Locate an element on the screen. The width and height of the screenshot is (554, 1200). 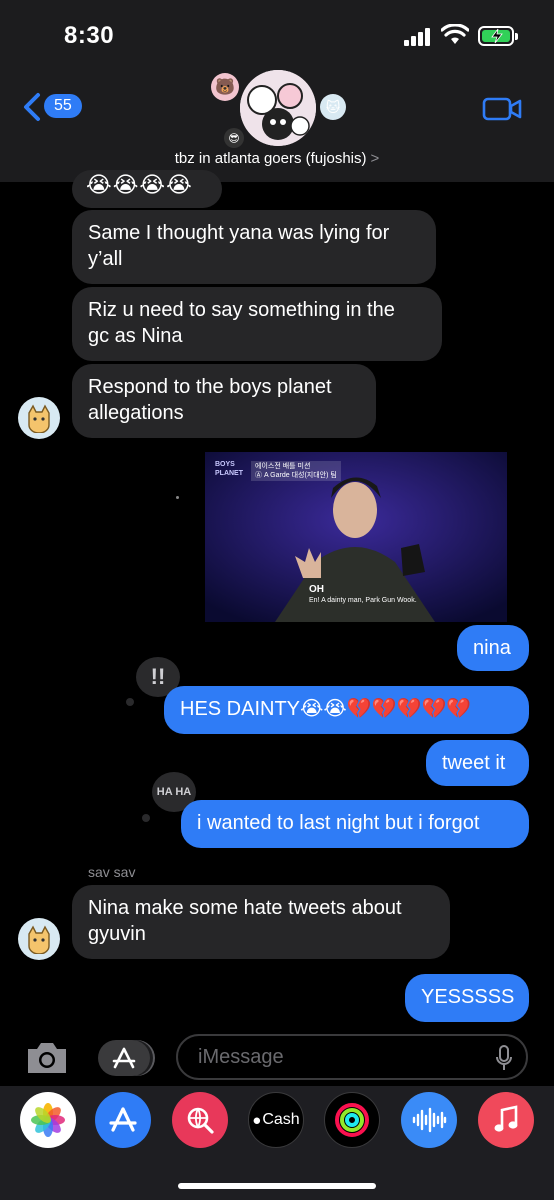
music-app-button is located at coordinates (506, 1120).